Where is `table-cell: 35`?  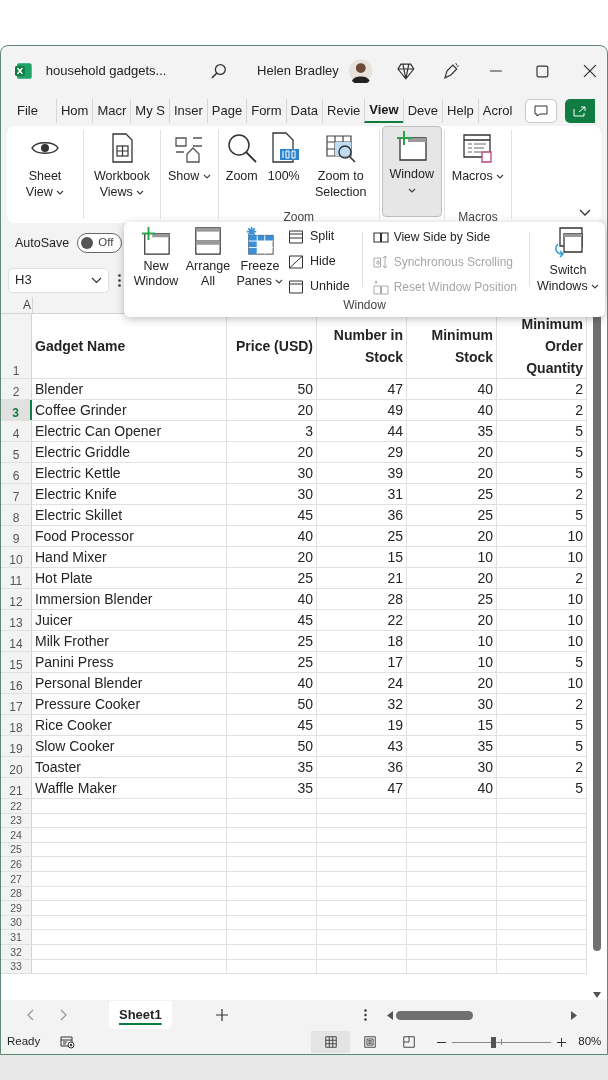
table-cell: 35 is located at coordinates (485, 431).